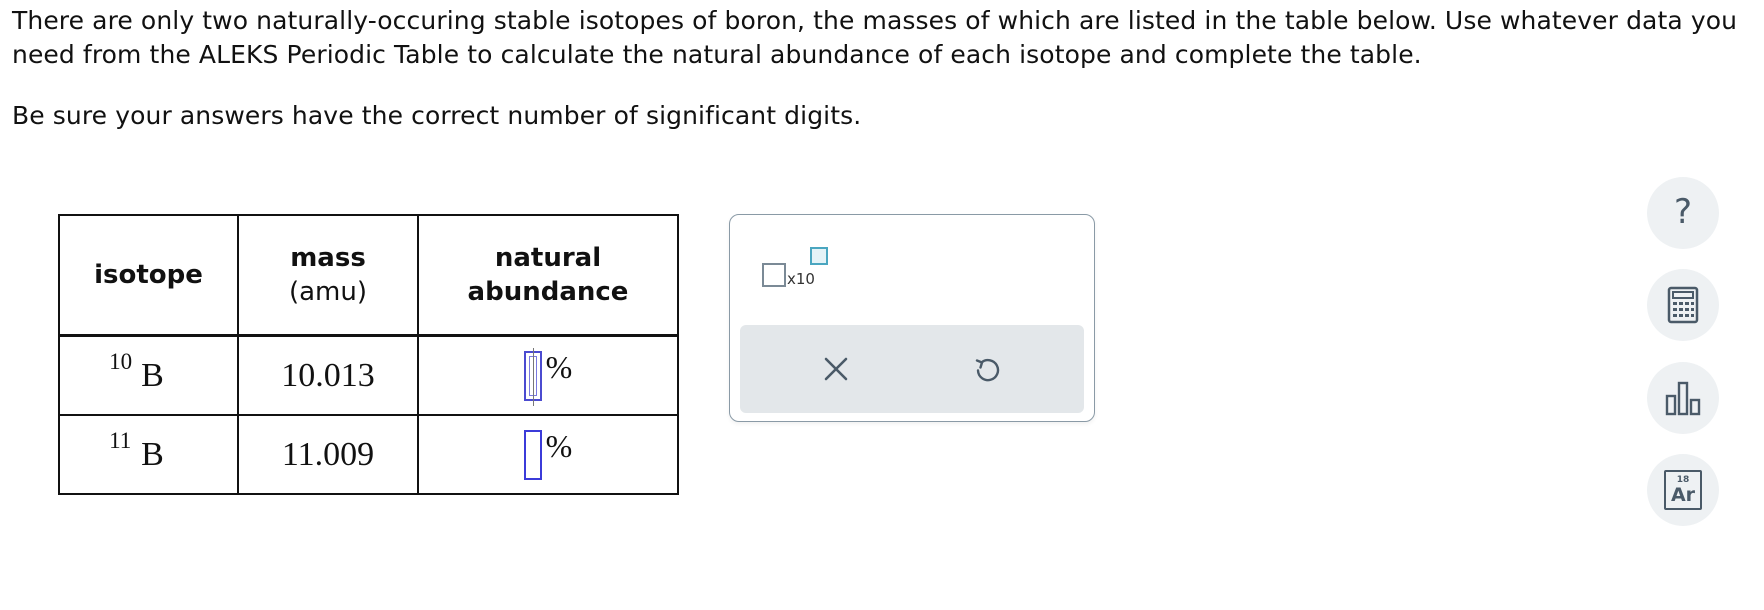  I want to click on abundance-header-bottom: abundance, so click(548, 292).